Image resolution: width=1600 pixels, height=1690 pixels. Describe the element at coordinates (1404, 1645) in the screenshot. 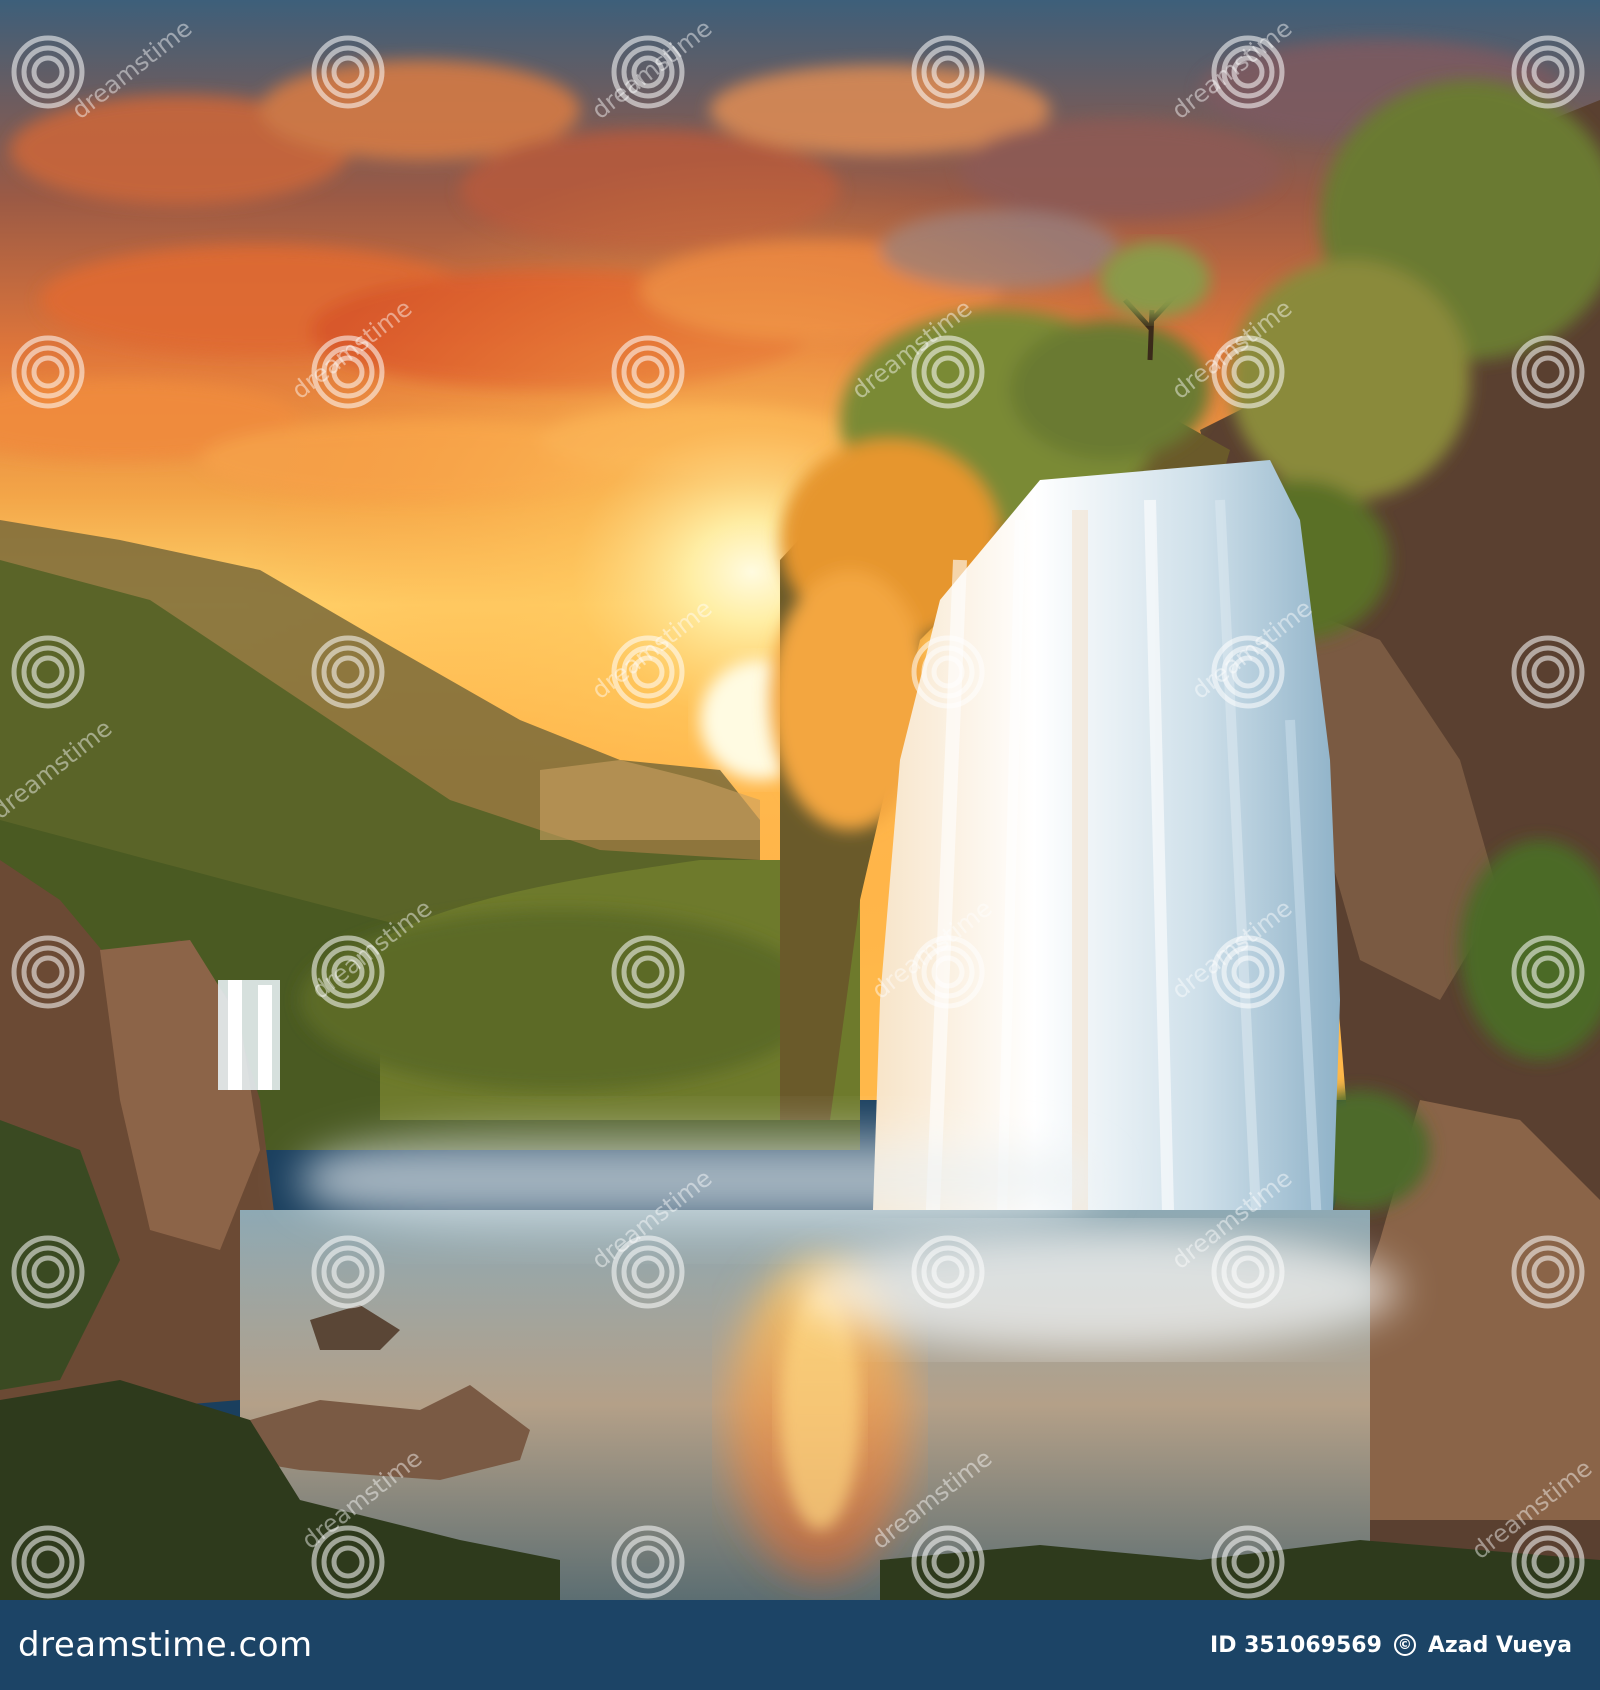

I see `copyright-icon: ©` at that location.